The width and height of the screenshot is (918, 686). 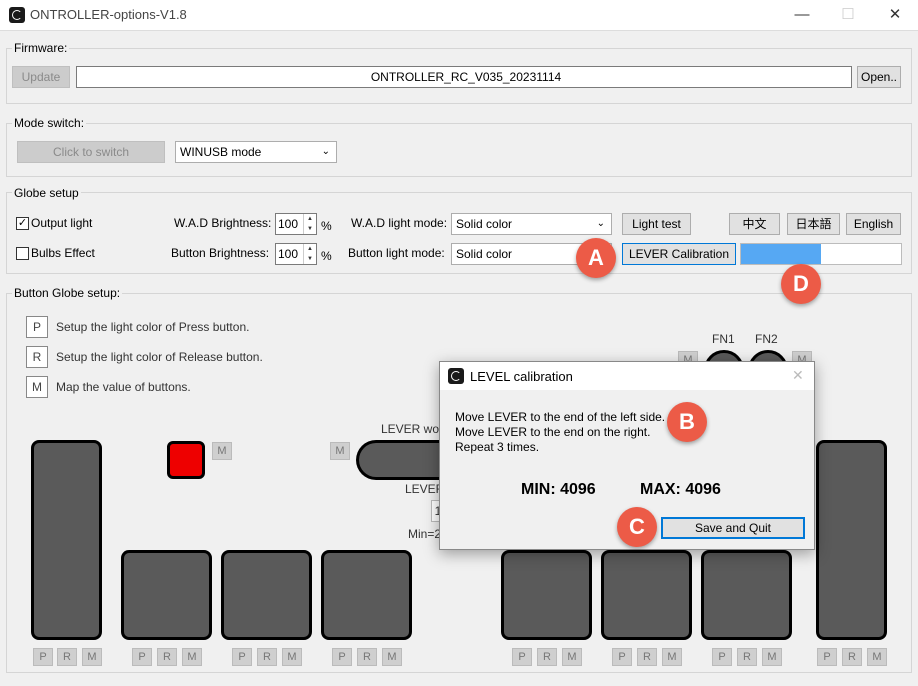 I want to click on check-icon: ✓, so click(x=22, y=223).